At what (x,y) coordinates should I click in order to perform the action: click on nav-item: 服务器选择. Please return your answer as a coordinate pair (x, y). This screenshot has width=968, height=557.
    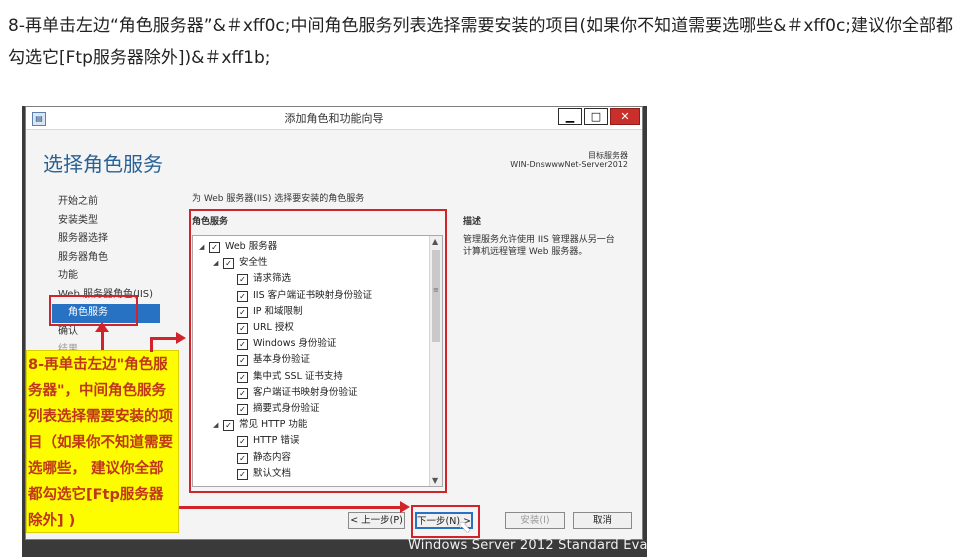
    Looking at the image, I should click on (109, 239).